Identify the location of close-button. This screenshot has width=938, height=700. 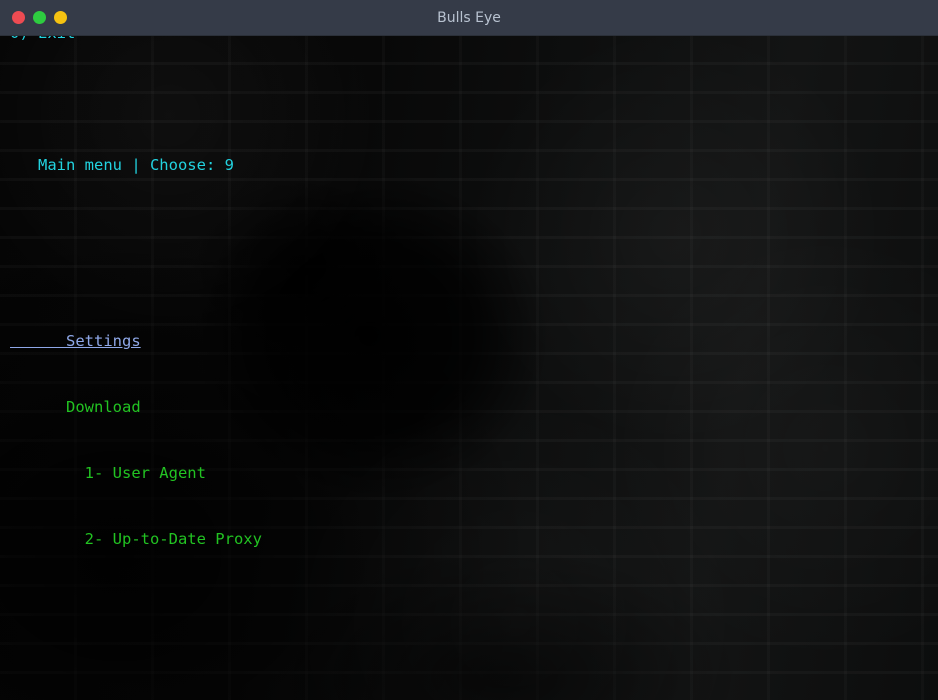
(18, 17).